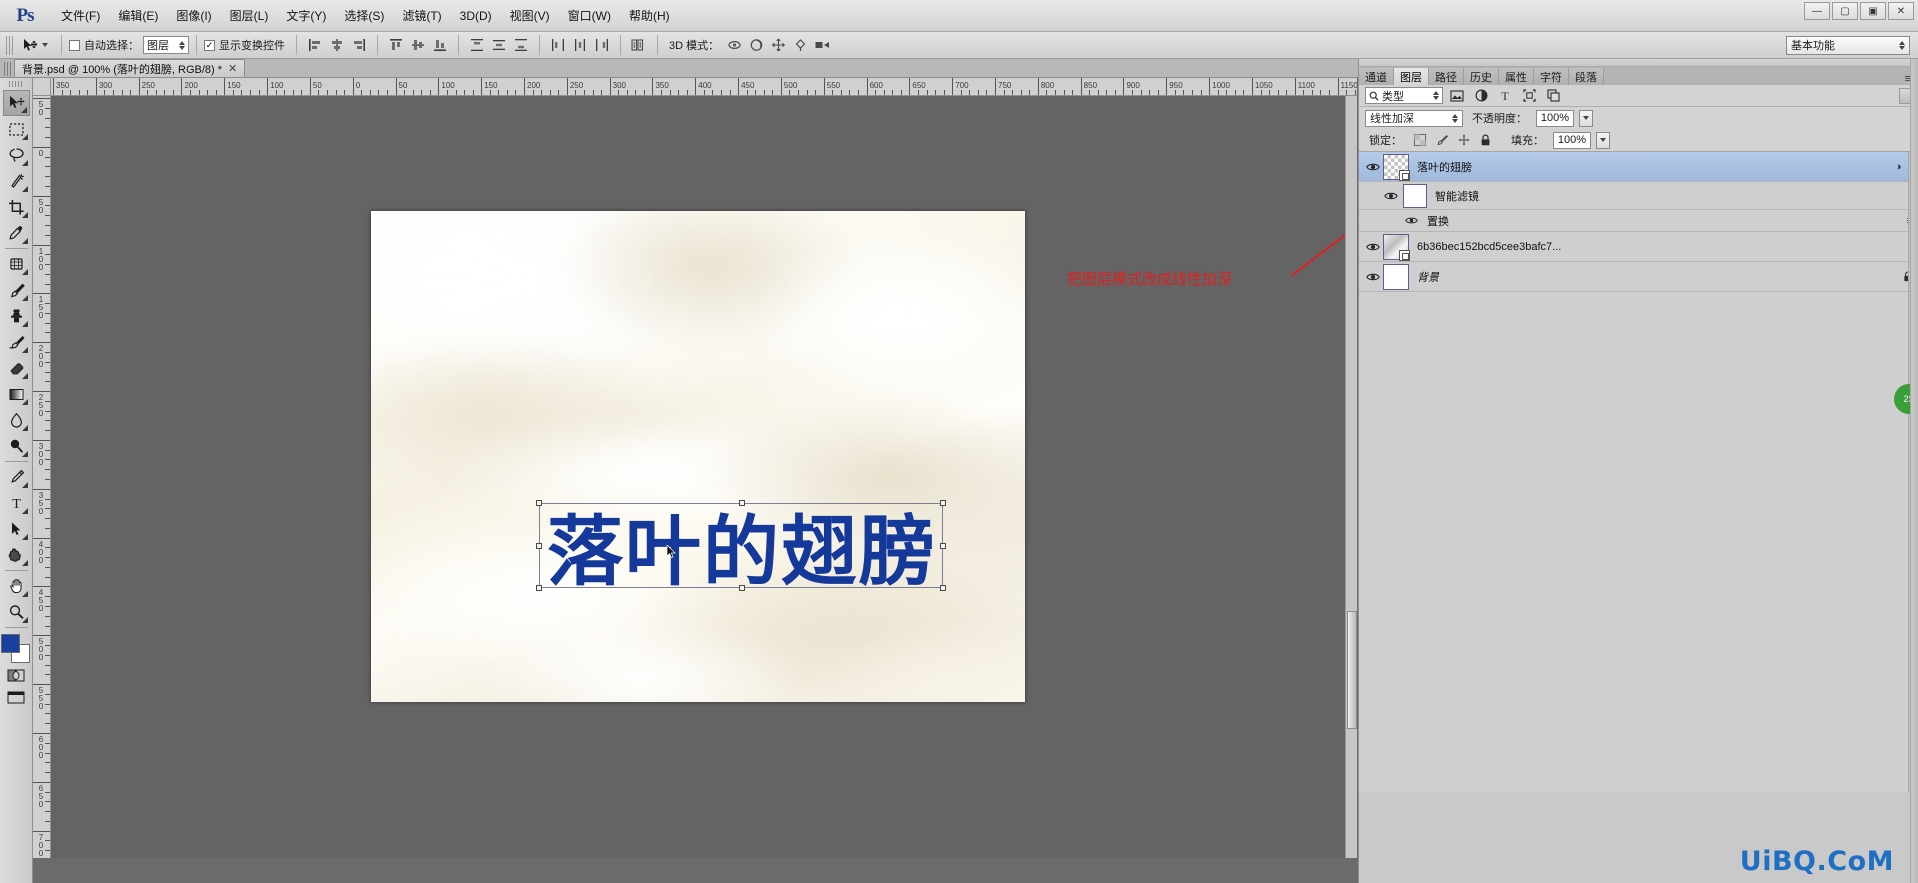 The image size is (1918, 883). What do you see at coordinates (1419, 140) in the screenshot?
I see `lock-transparent-pixels-icon` at bounding box center [1419, 140].